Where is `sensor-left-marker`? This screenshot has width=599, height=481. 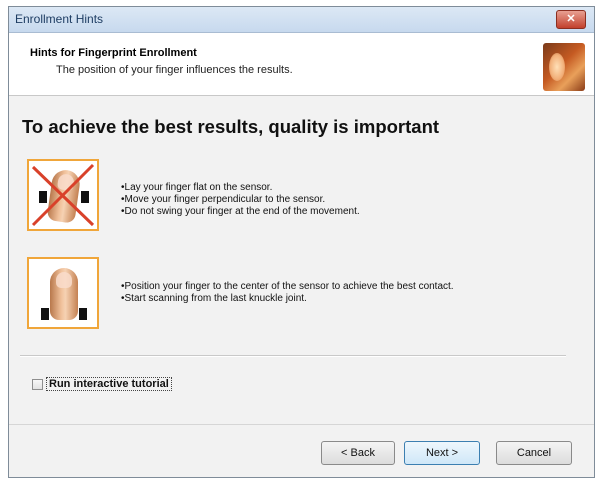 sensor-left-marker is located at coordinates (45, 314).